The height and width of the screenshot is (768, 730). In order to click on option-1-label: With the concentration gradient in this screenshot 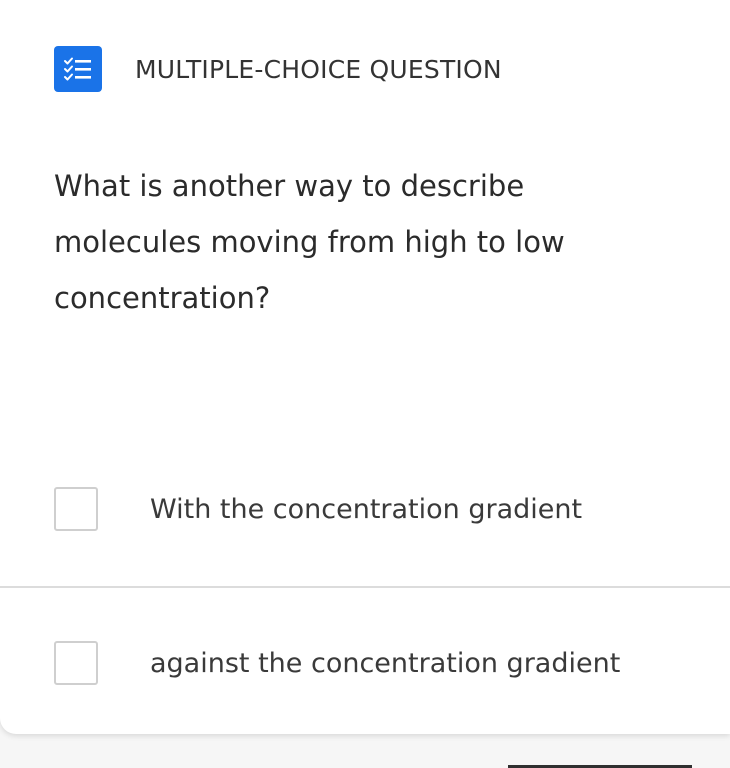, I will do `click(366, 509)`.